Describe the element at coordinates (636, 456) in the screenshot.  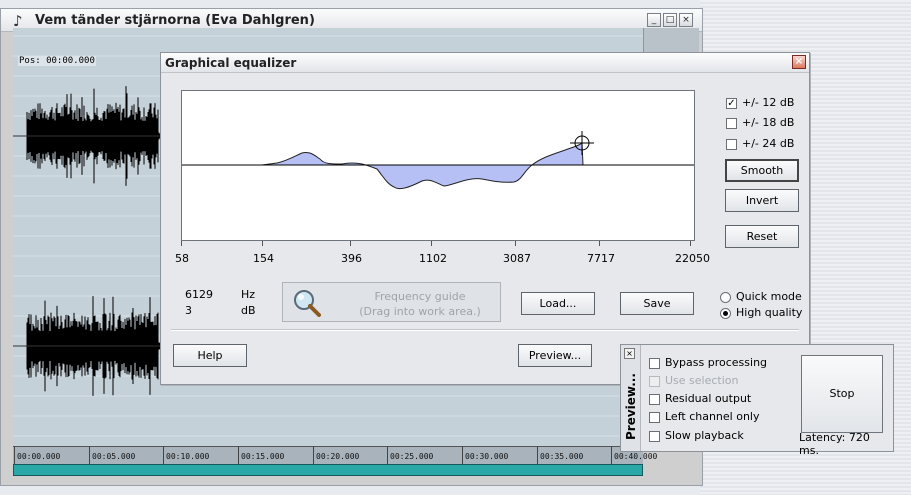
I see `timeline-tick-label: 00:40.000` at that location.